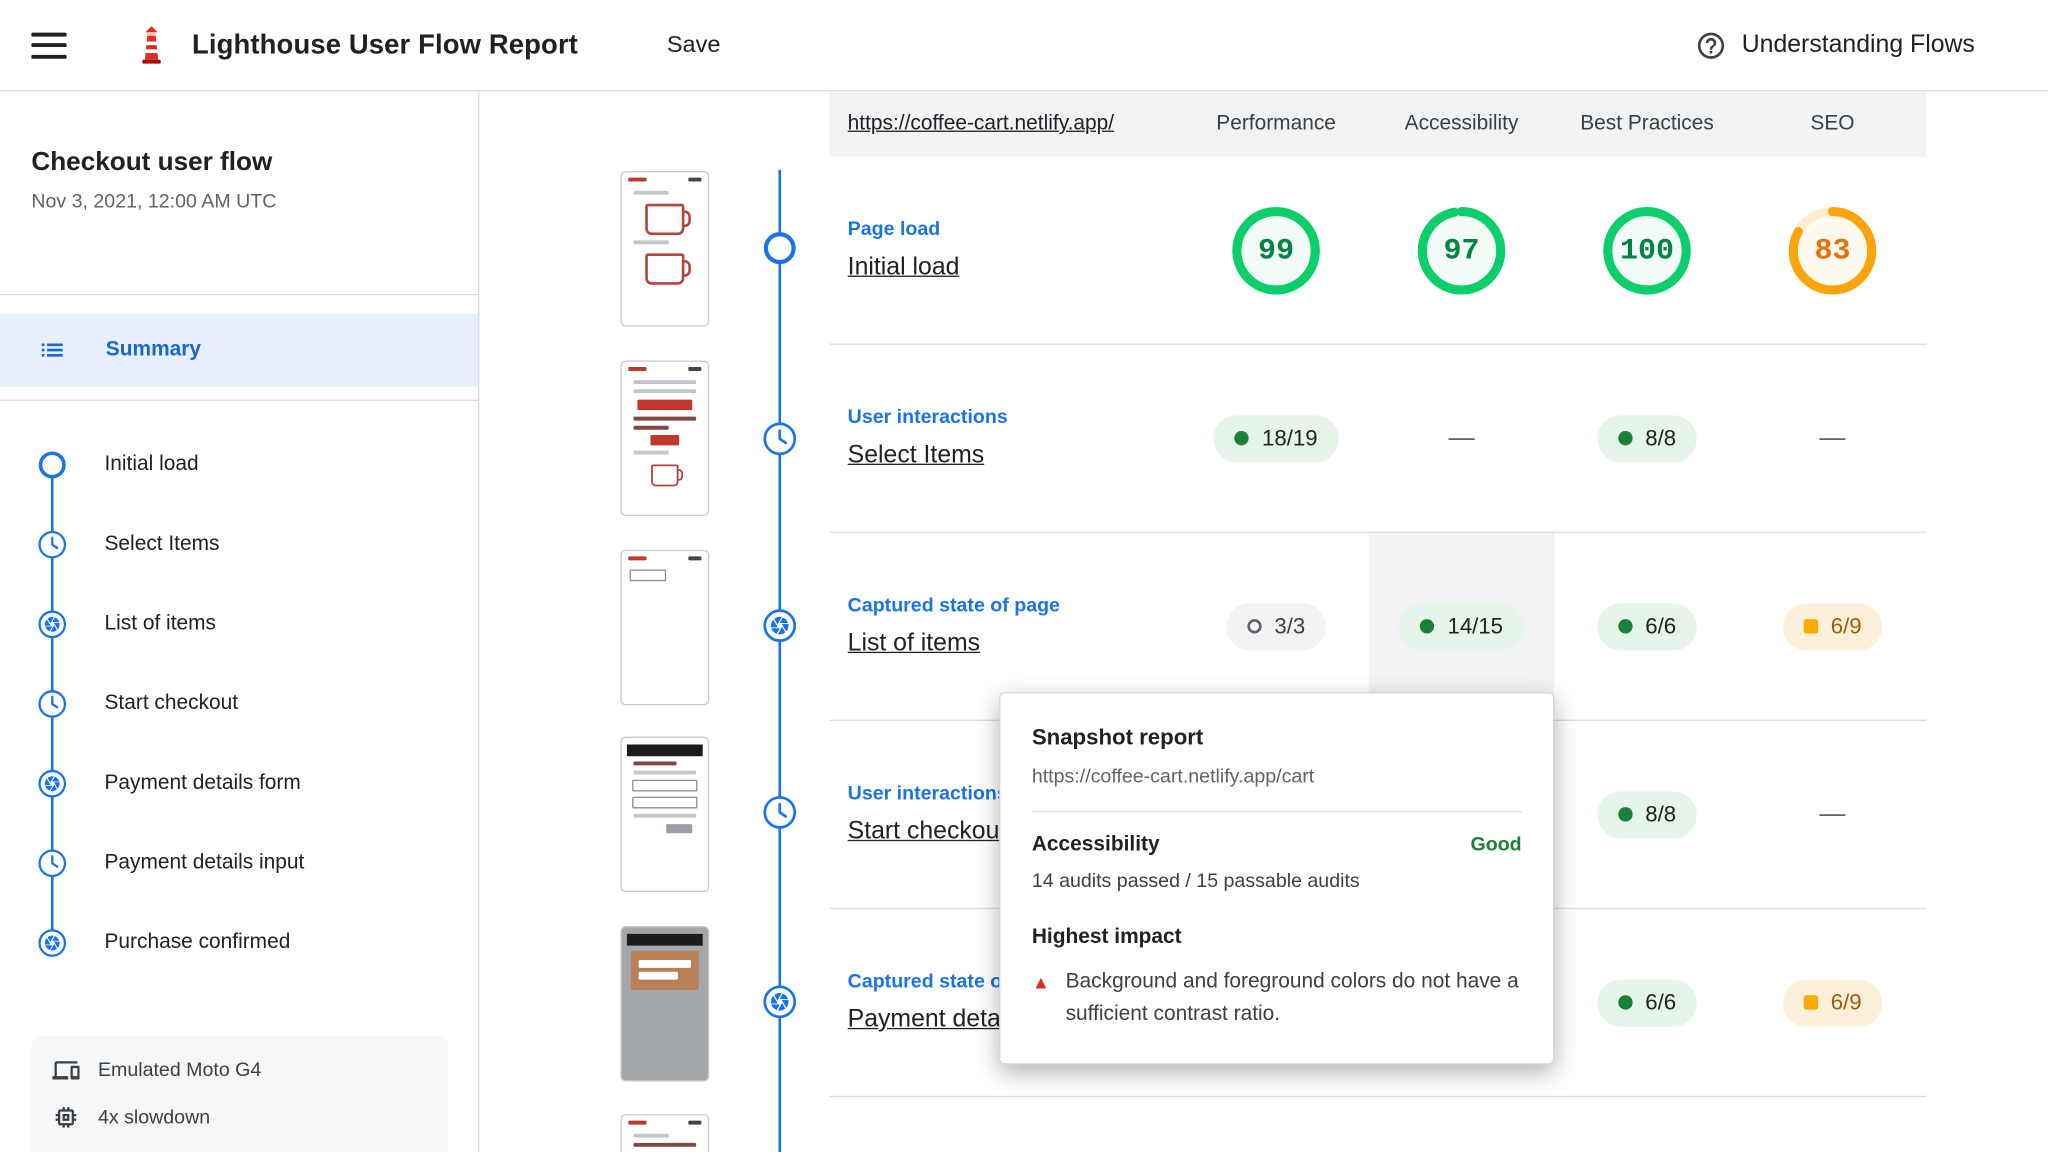  I want to click on step-name-link: Initial load, so click(904, 266).